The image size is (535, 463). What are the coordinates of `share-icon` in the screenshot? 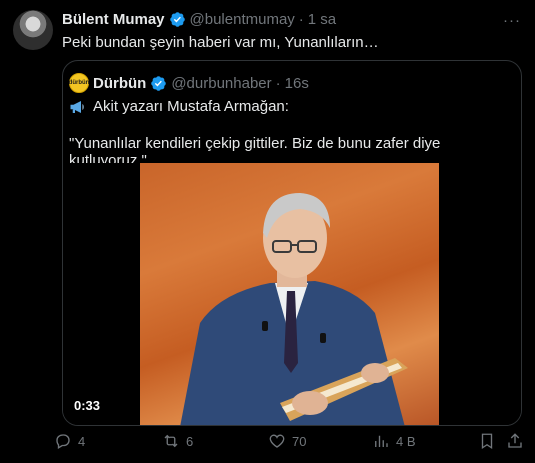 It's located at (515, 440).